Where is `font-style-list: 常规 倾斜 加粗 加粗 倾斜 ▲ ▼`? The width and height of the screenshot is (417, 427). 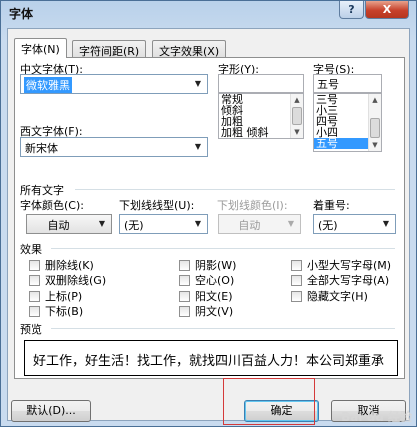 font-style-list: 常规 倾斜 加粗 加粗 倾斜 ▲ ▼ is located at coordinates (261, 116).